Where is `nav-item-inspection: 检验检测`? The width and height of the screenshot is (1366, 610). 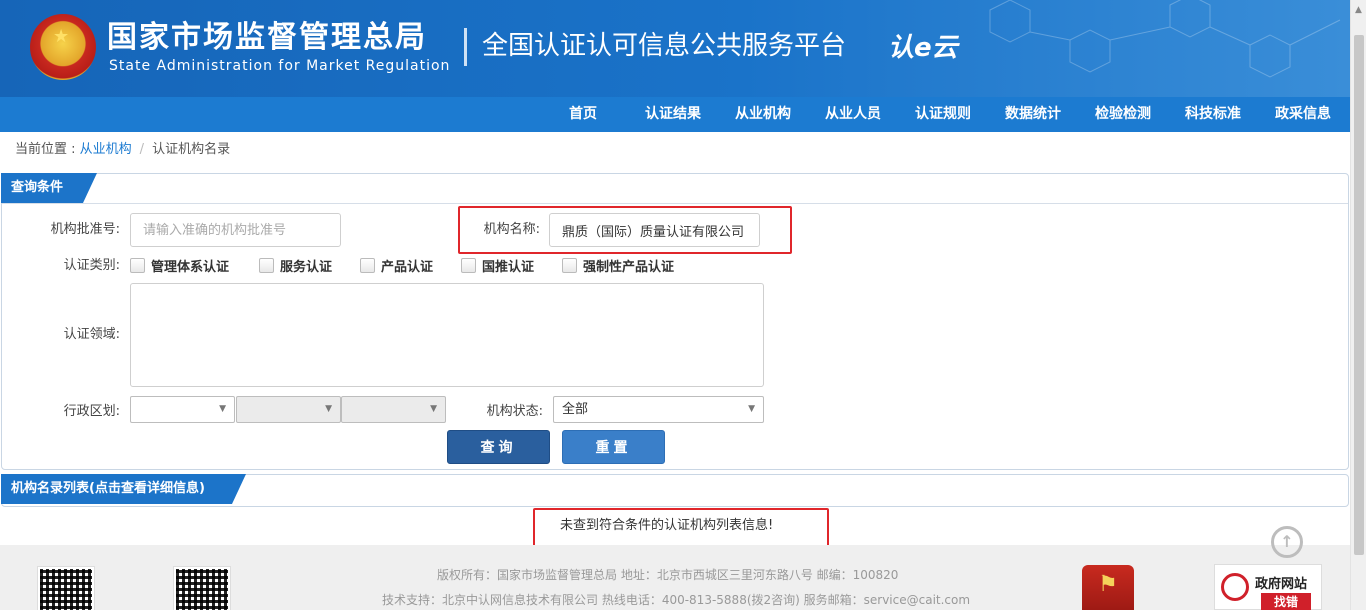 nav-item-inspection: 检验检测 is located at coordinates (1123, 114).